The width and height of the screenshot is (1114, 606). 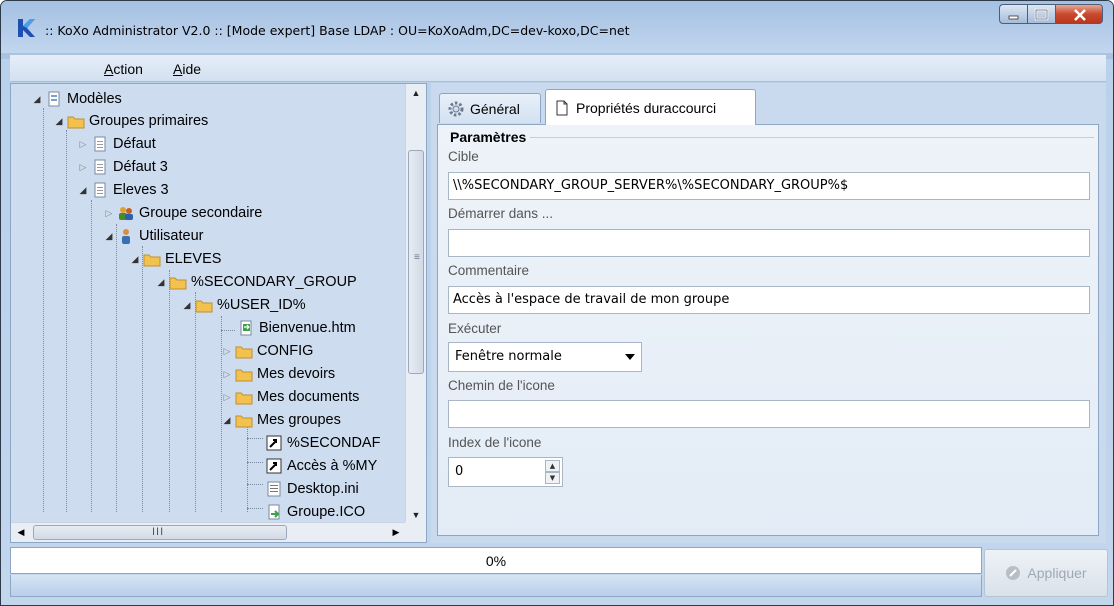 What do you see at coordinates (246, 328) in the screenshot?
I see `html-file-icon` at bounding box center [246, 328].